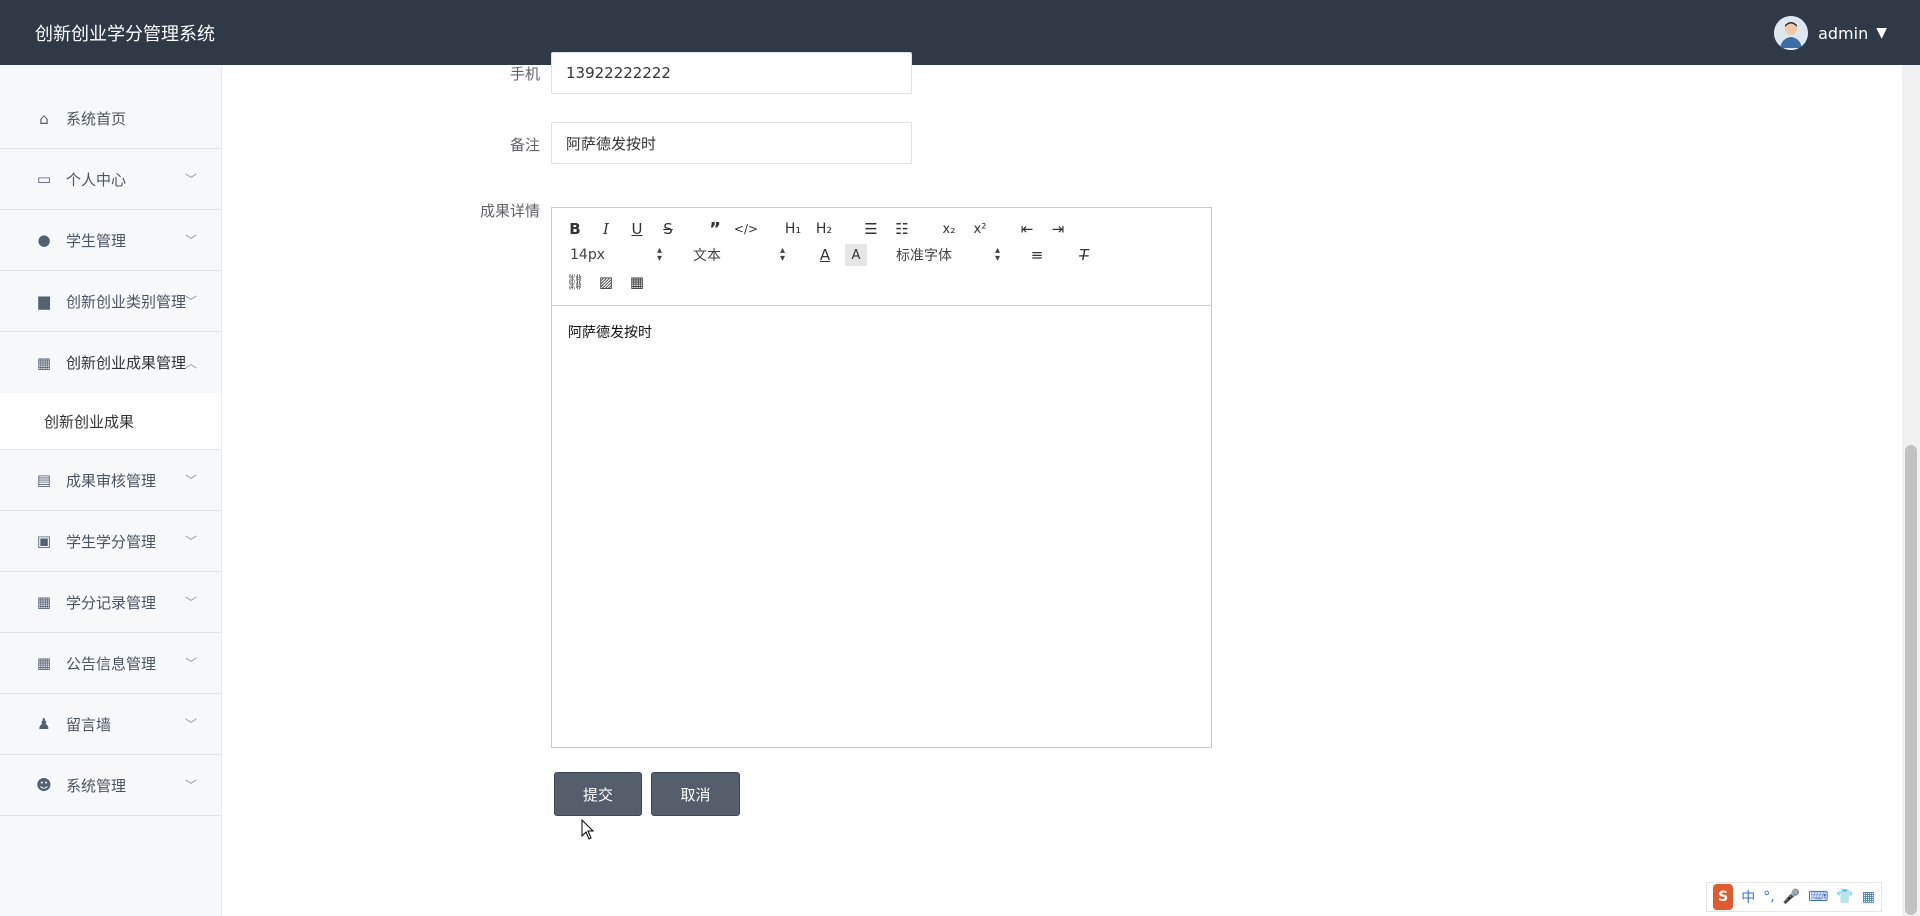  I want to click on sidebar-item-categories: ▆ 创新创业类别管理 ﹀, so click(110, 301).